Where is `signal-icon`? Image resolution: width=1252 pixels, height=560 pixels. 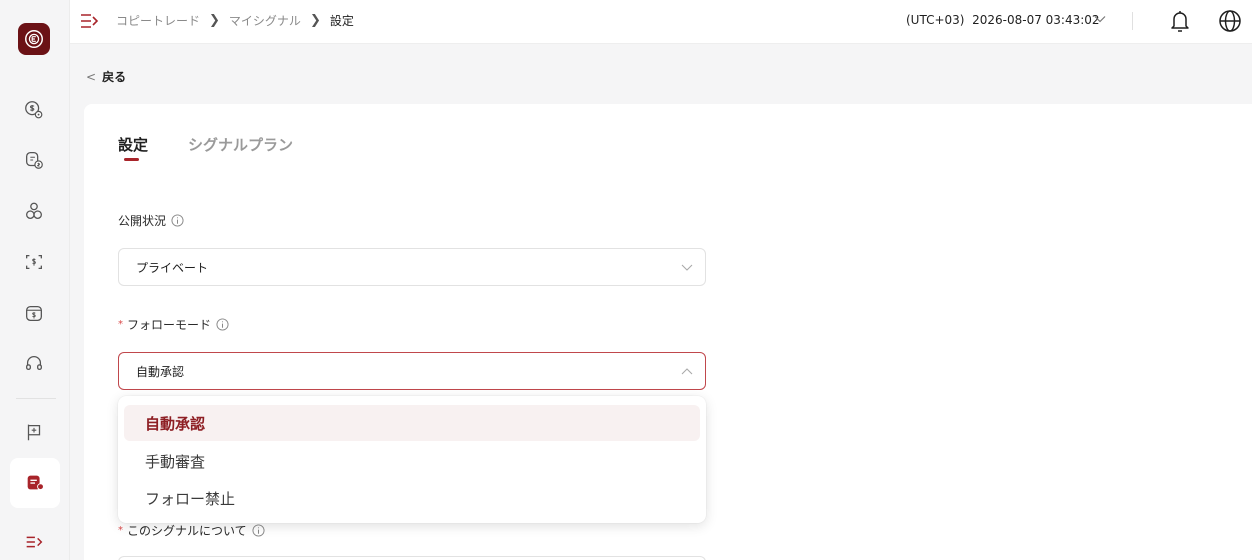 signal-icon is located at coordinates (35, 483).